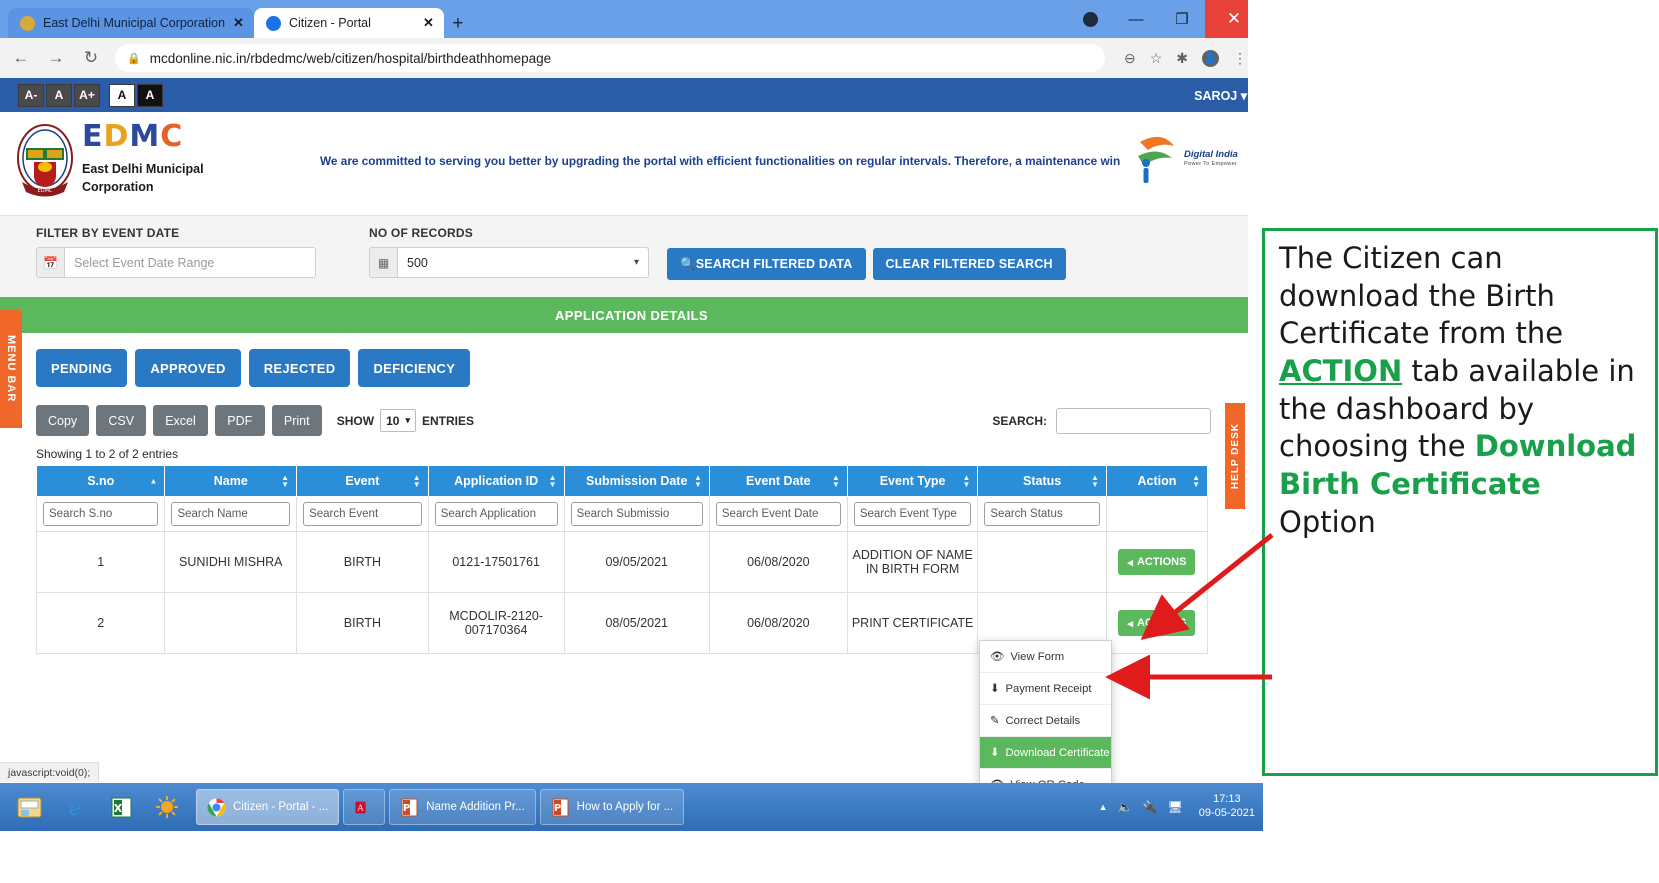 This screenshot has height=883, width=1659. I want to click on column-header-name: Name ▲ ▼, so click(231, 481).